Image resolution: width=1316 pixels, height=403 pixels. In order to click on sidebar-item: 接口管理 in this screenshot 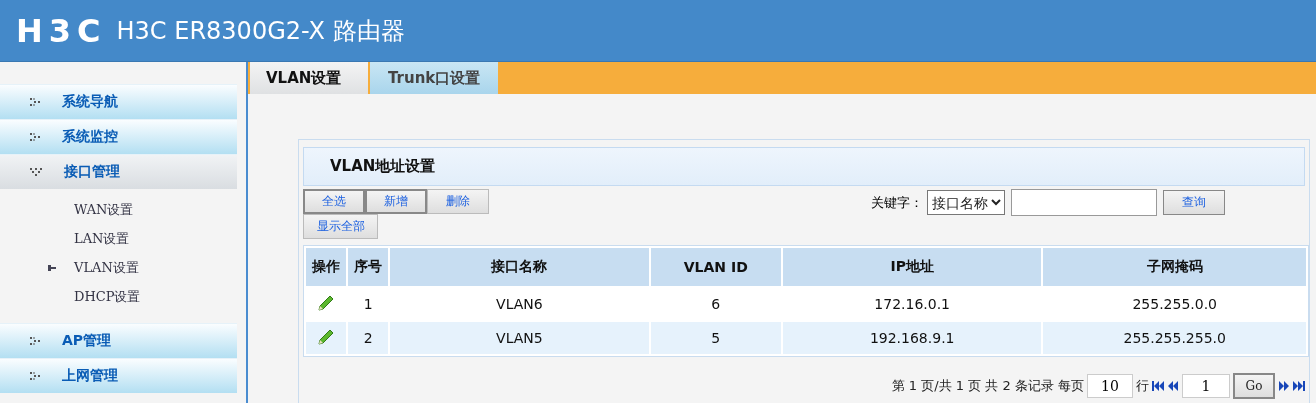, I will do `click(118, 171)`.